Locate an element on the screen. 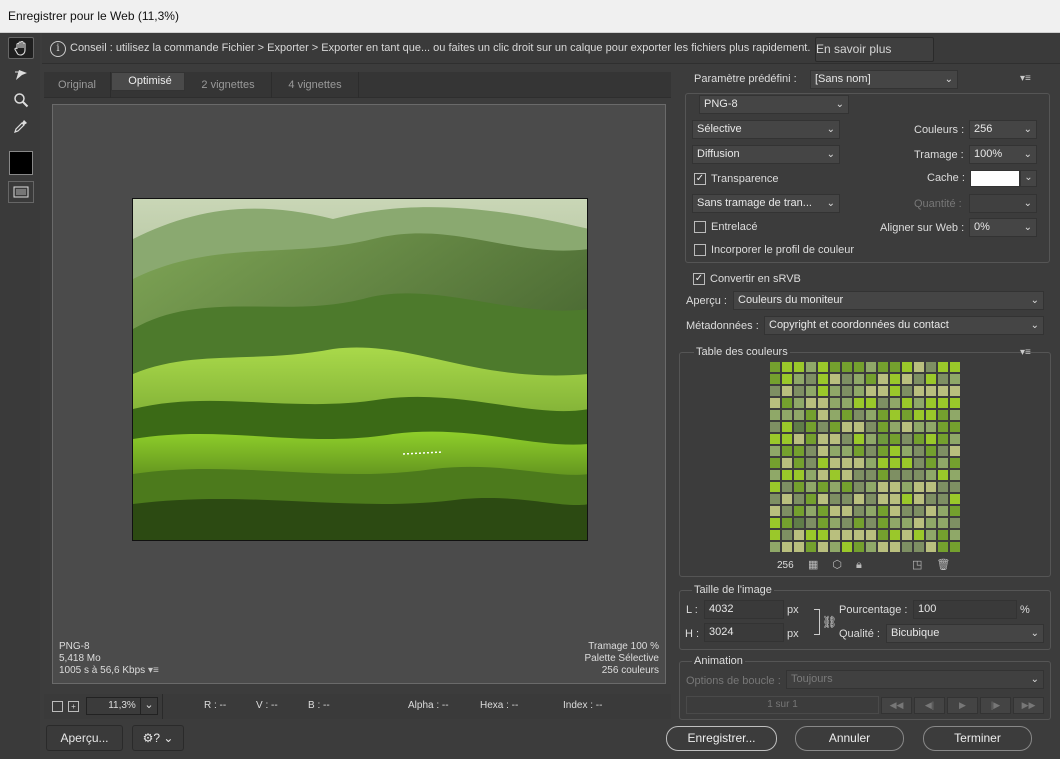 The height and width of the screenshot is (759, 1060). color-table-grid is located at coordinates (865, 457).